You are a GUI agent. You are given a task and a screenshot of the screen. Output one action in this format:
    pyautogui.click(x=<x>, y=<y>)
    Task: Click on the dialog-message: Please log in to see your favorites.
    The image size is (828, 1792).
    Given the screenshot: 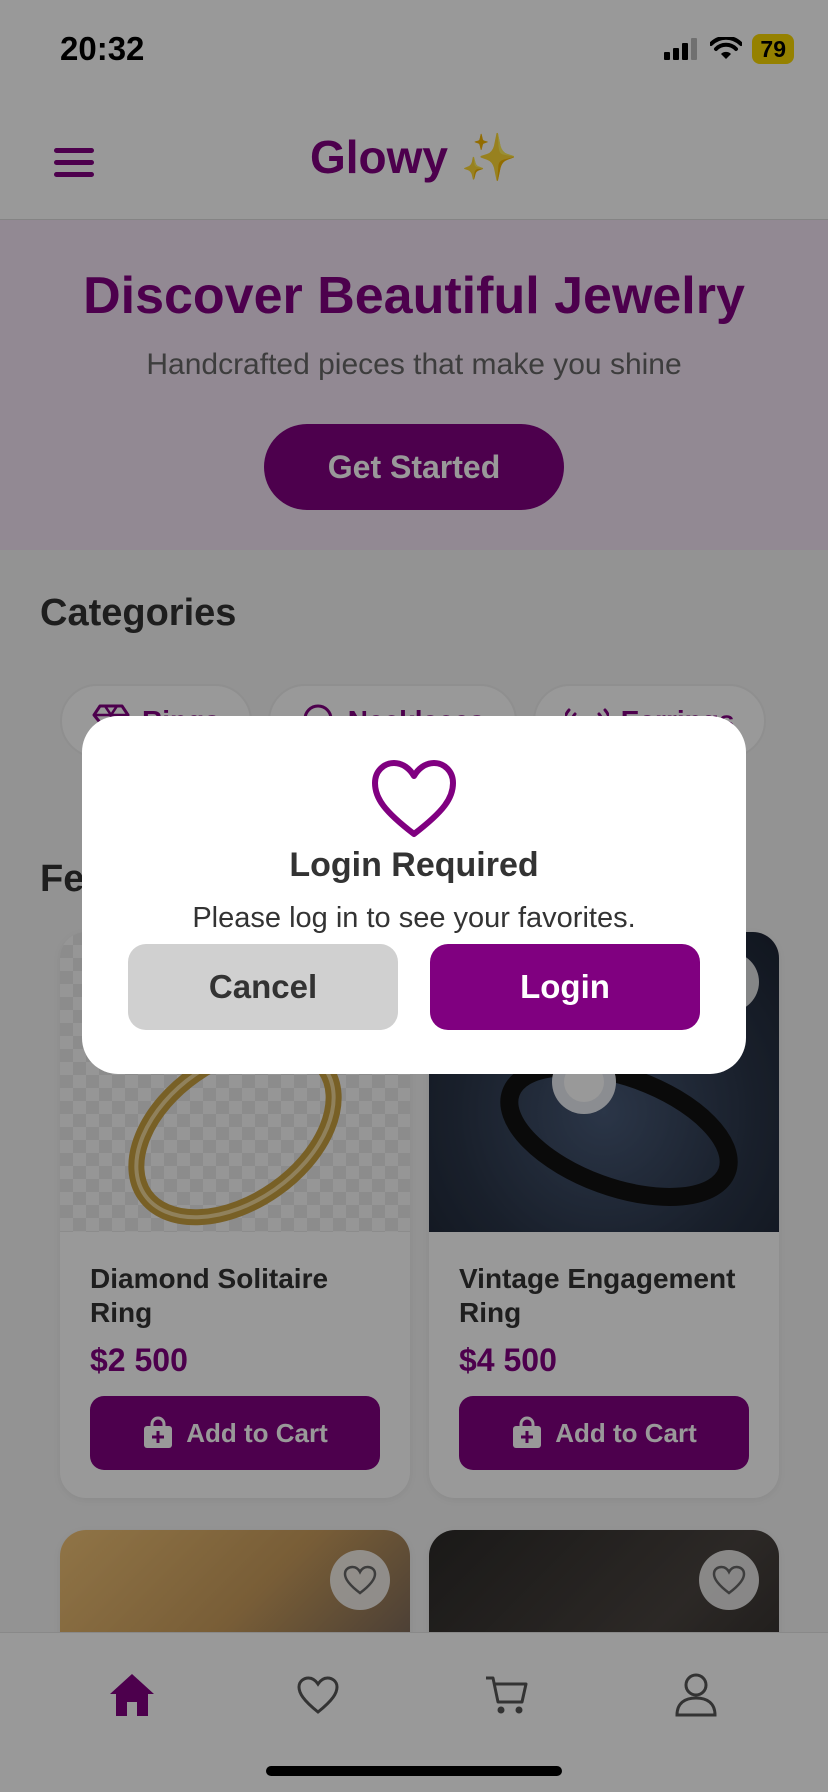 What is the action you would take?
    pyautogui.click(x=414, y=918)
    